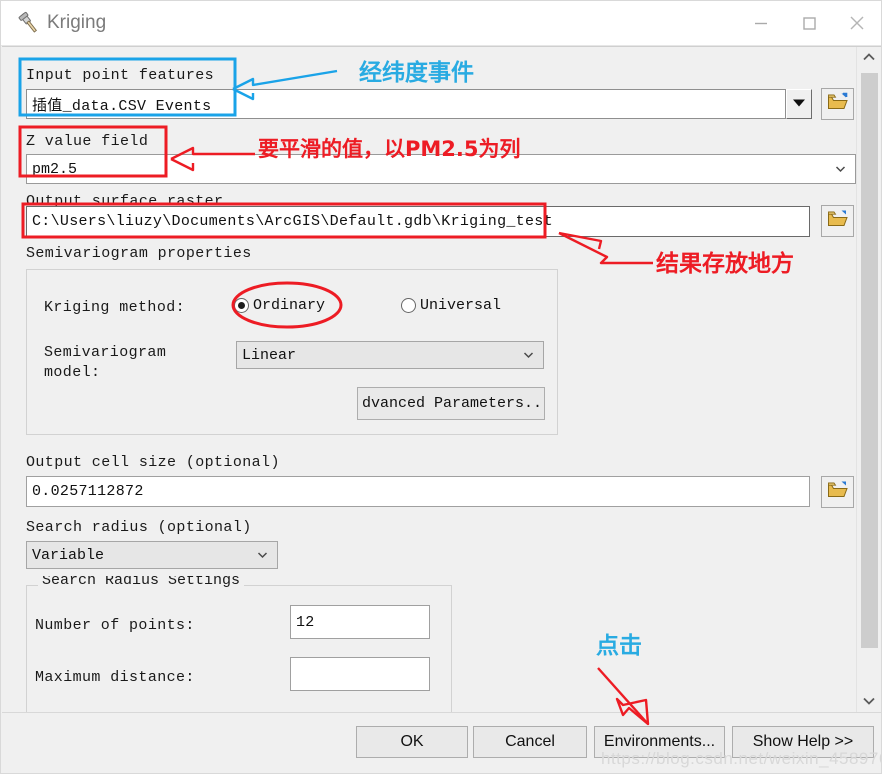  I want to click on search-radius-settings-label: Search Radius Settings, so click(141, 583).